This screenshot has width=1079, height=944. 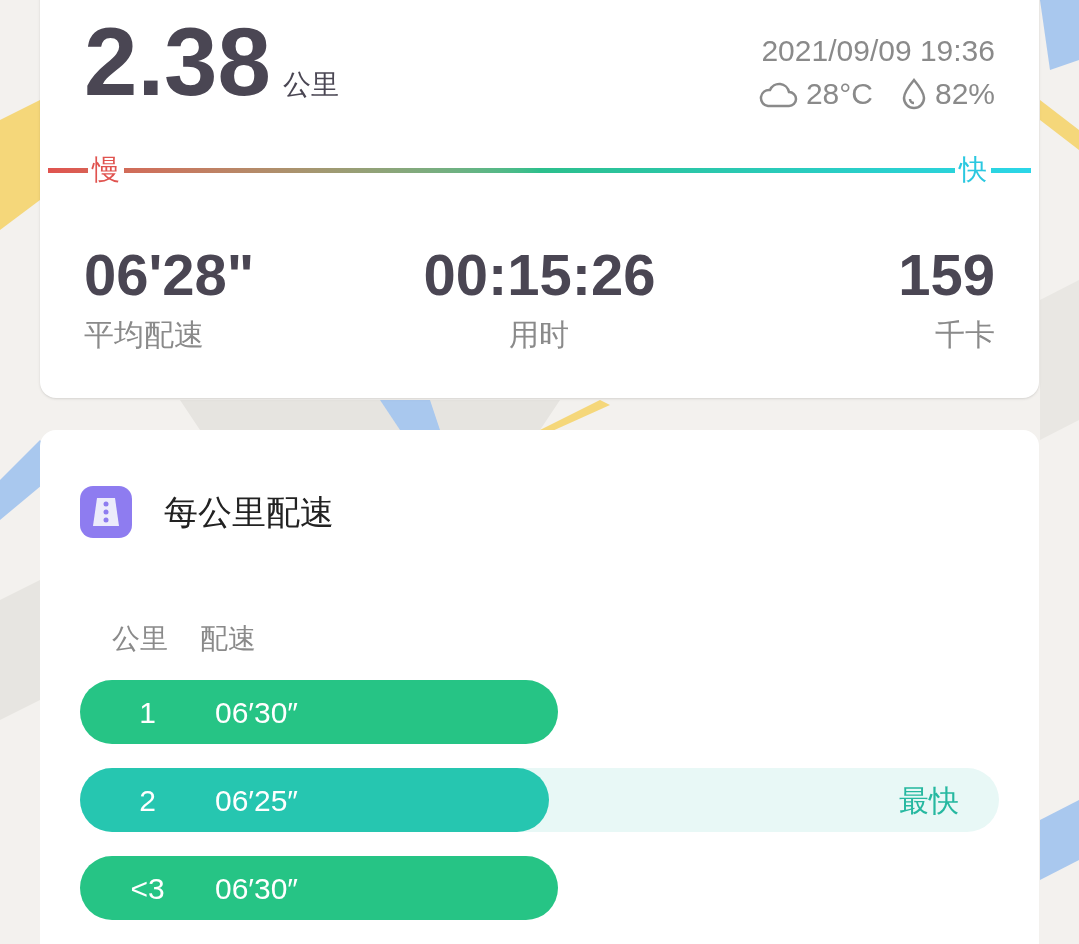 I want to click on stat-label: 用时, so click(x=539, y=335).